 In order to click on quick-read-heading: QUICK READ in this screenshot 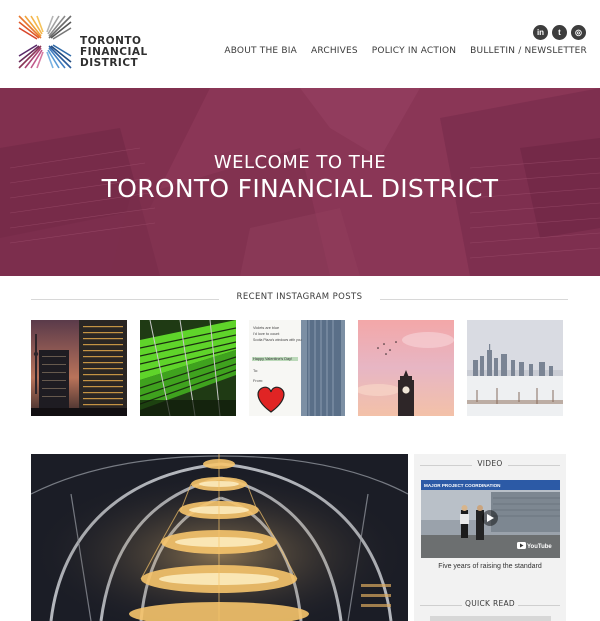, I will do `click(490, 605)`.